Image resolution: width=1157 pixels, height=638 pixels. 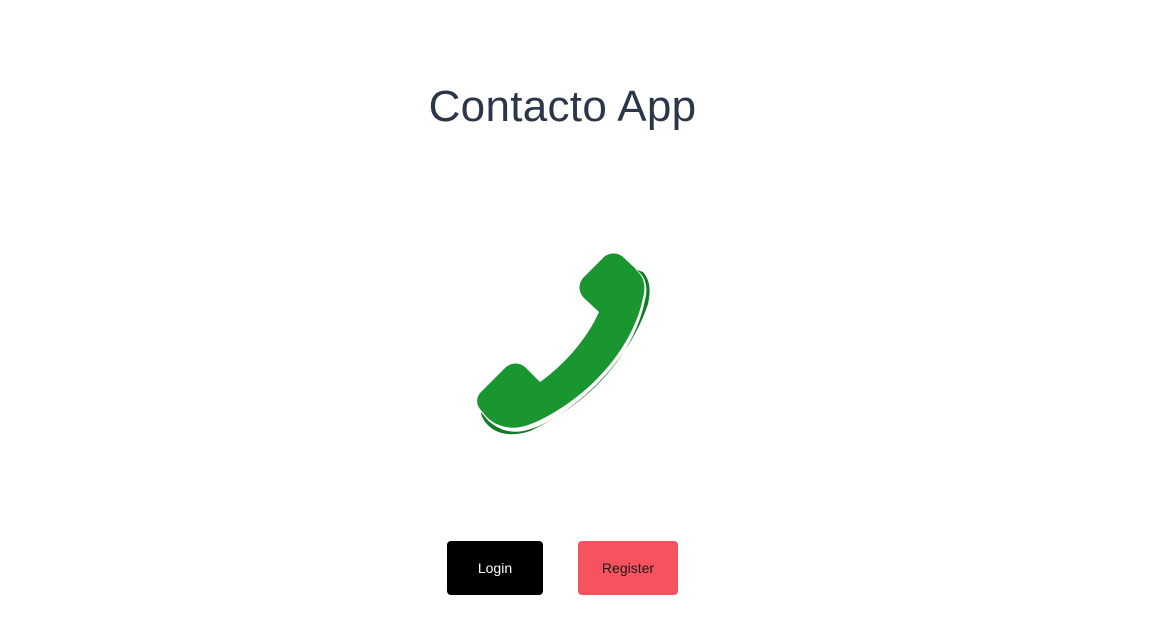 What do you see at coordinates (562, 106) in the screenshot?
I see `page-title: Contacto App` at bounding box center [562, 106].